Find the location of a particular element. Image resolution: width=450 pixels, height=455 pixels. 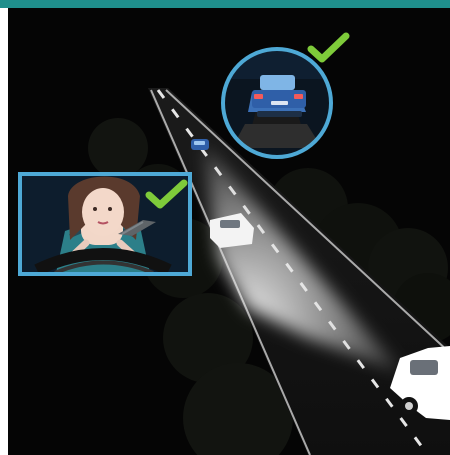

teal-header-bar is located at coordinates (225, 4).